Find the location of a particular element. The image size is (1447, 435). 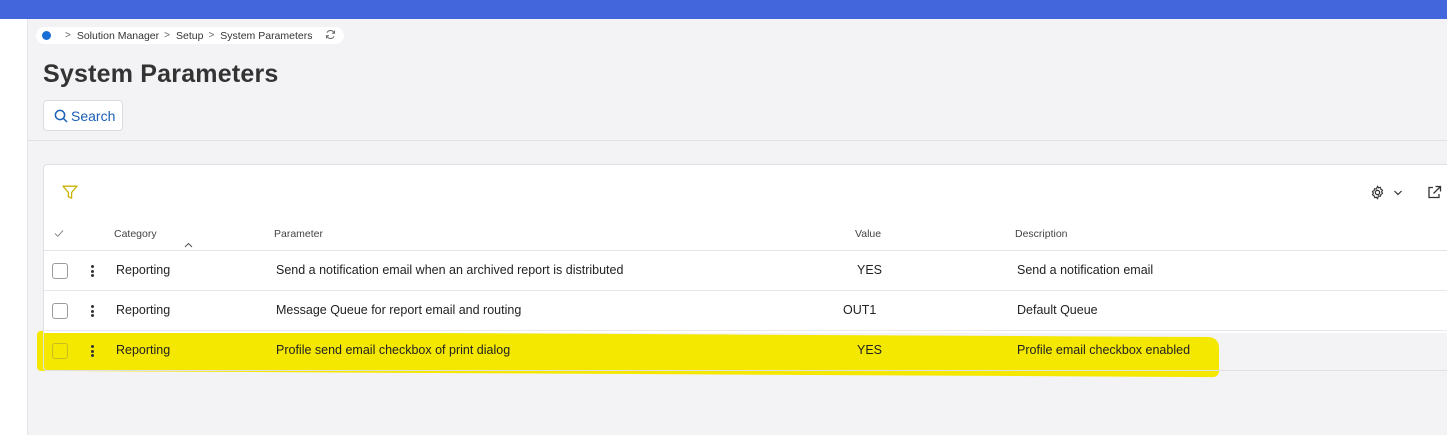

sort-ascending-icon is located at coordinates (188, 245).